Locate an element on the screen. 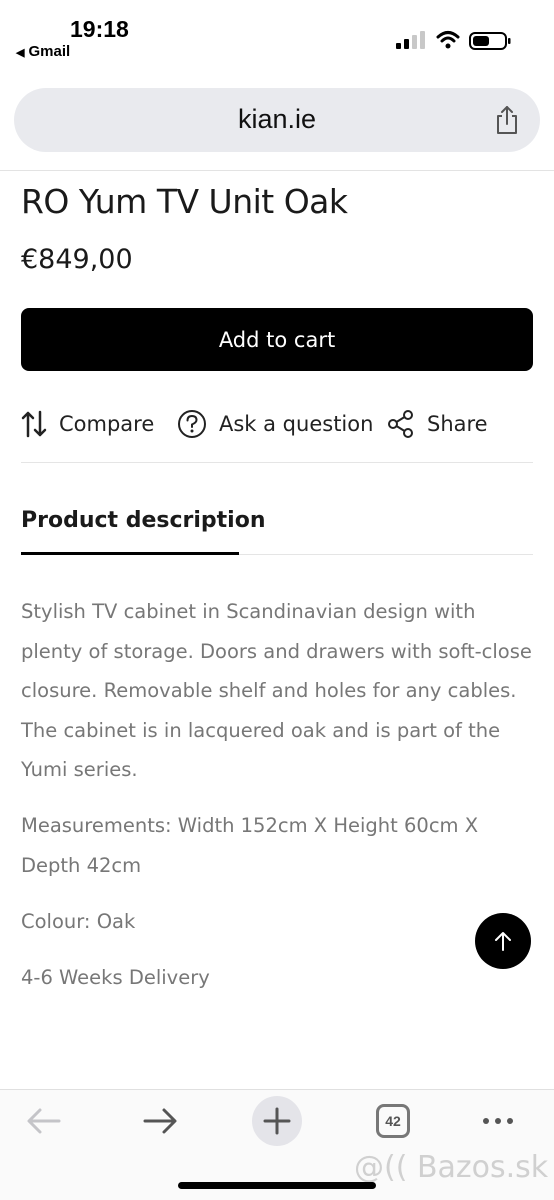  battery-icon is located at coordinates (490, 41).